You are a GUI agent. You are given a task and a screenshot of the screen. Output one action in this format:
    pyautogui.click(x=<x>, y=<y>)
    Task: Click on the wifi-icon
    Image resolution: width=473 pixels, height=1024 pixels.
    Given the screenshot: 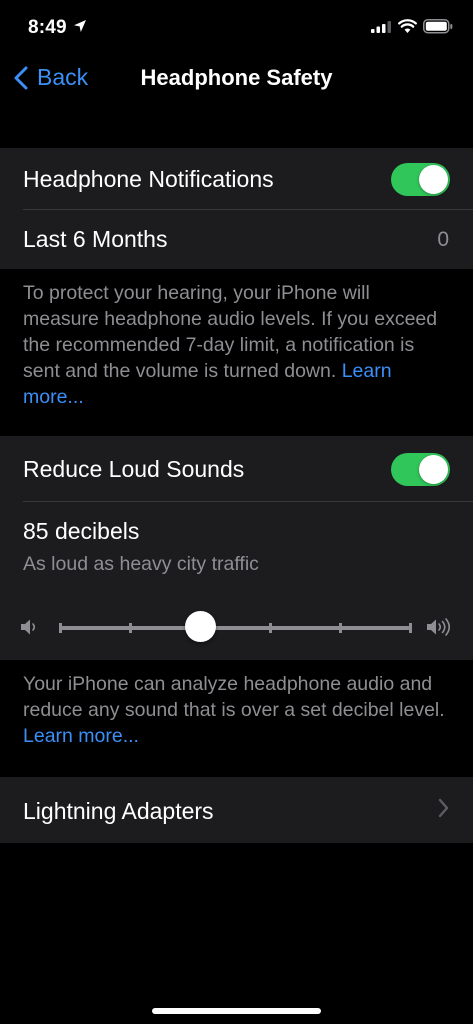 What is the action you would take?
    pyautogui.click(x=407, y=26)
    